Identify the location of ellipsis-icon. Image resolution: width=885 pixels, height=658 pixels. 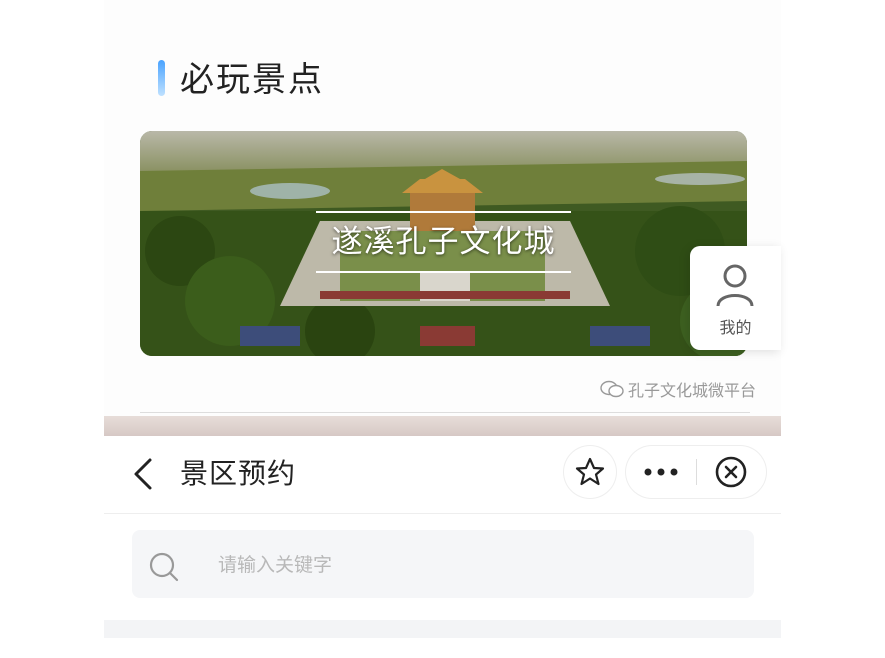
(661, 472).